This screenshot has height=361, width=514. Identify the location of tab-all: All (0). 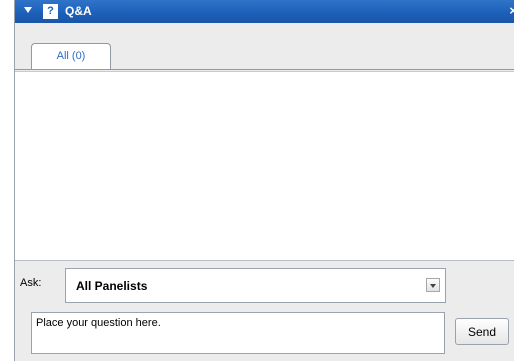
(71, 56).